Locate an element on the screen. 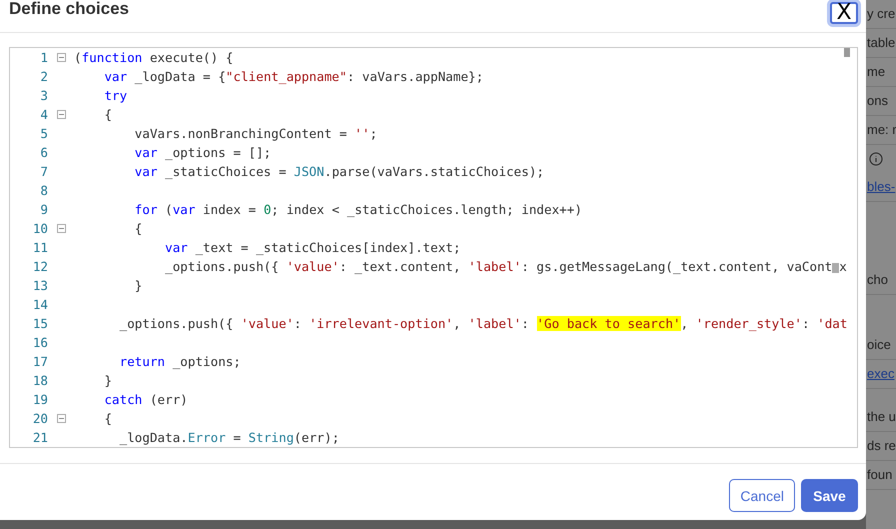  line-number: 3 is located at coordinates (43, 95).